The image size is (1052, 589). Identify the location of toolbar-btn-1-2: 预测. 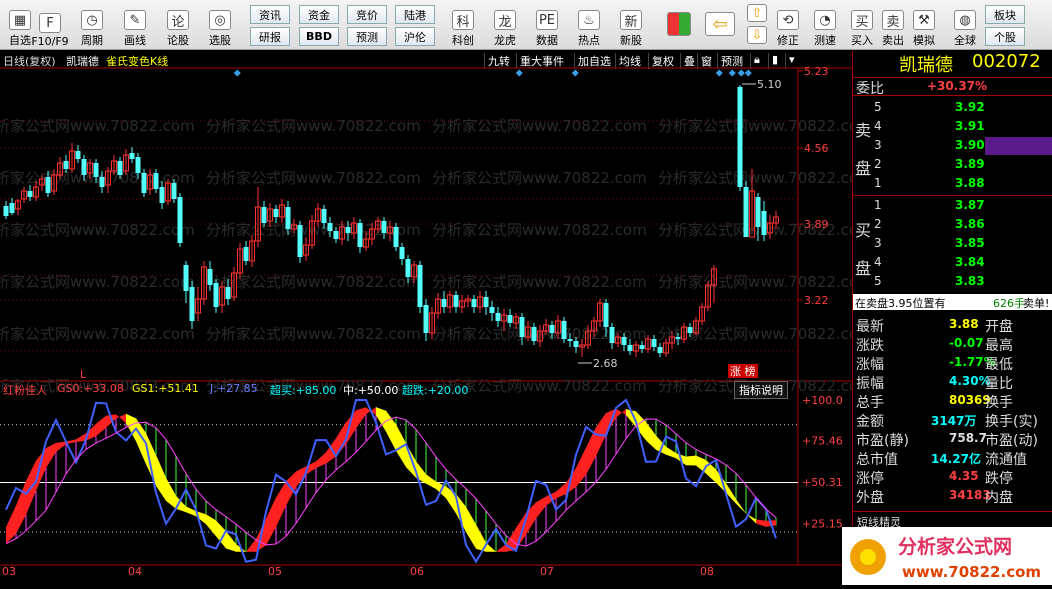
(367, 36).